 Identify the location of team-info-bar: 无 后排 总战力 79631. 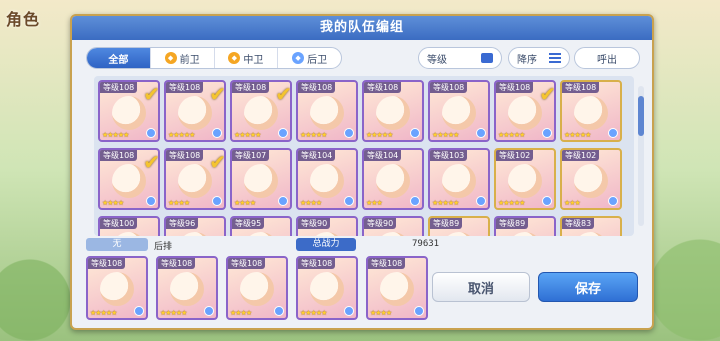
(366, 245).